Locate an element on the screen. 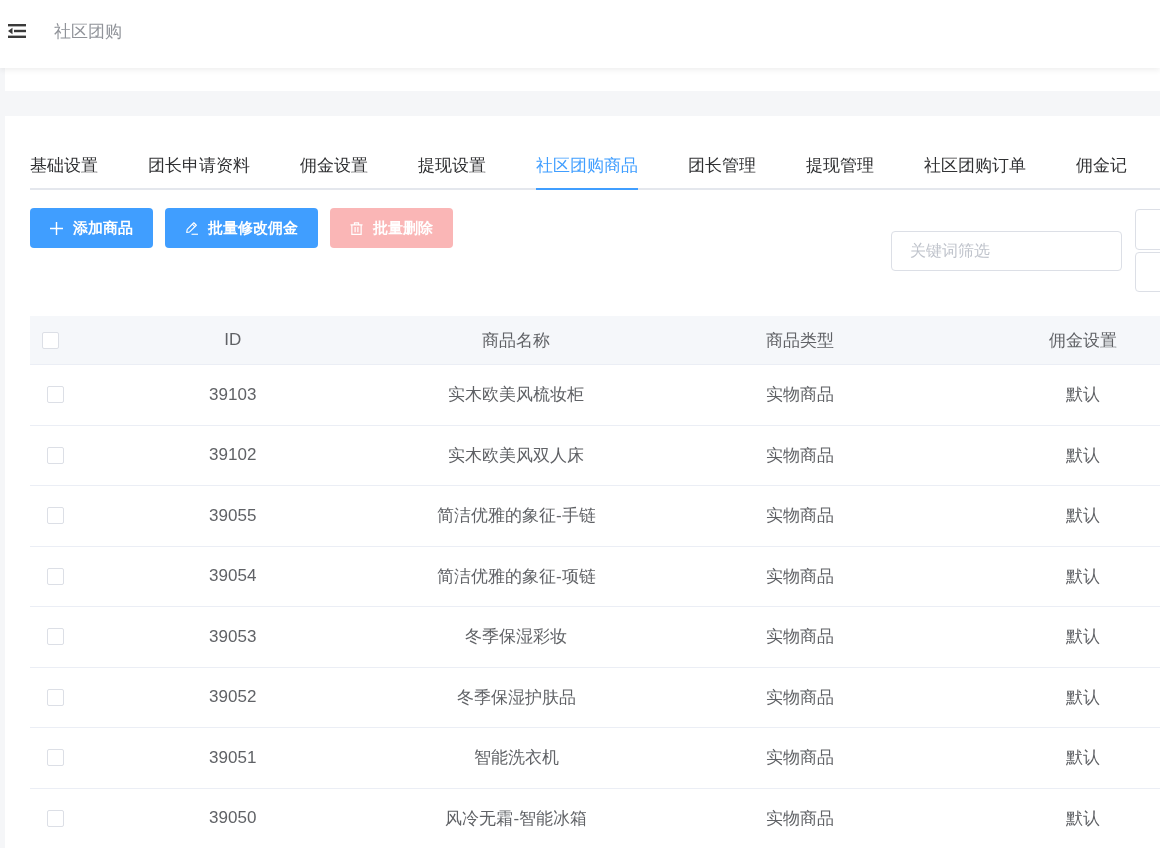  trash-icon is located at coordinates (356, 228).